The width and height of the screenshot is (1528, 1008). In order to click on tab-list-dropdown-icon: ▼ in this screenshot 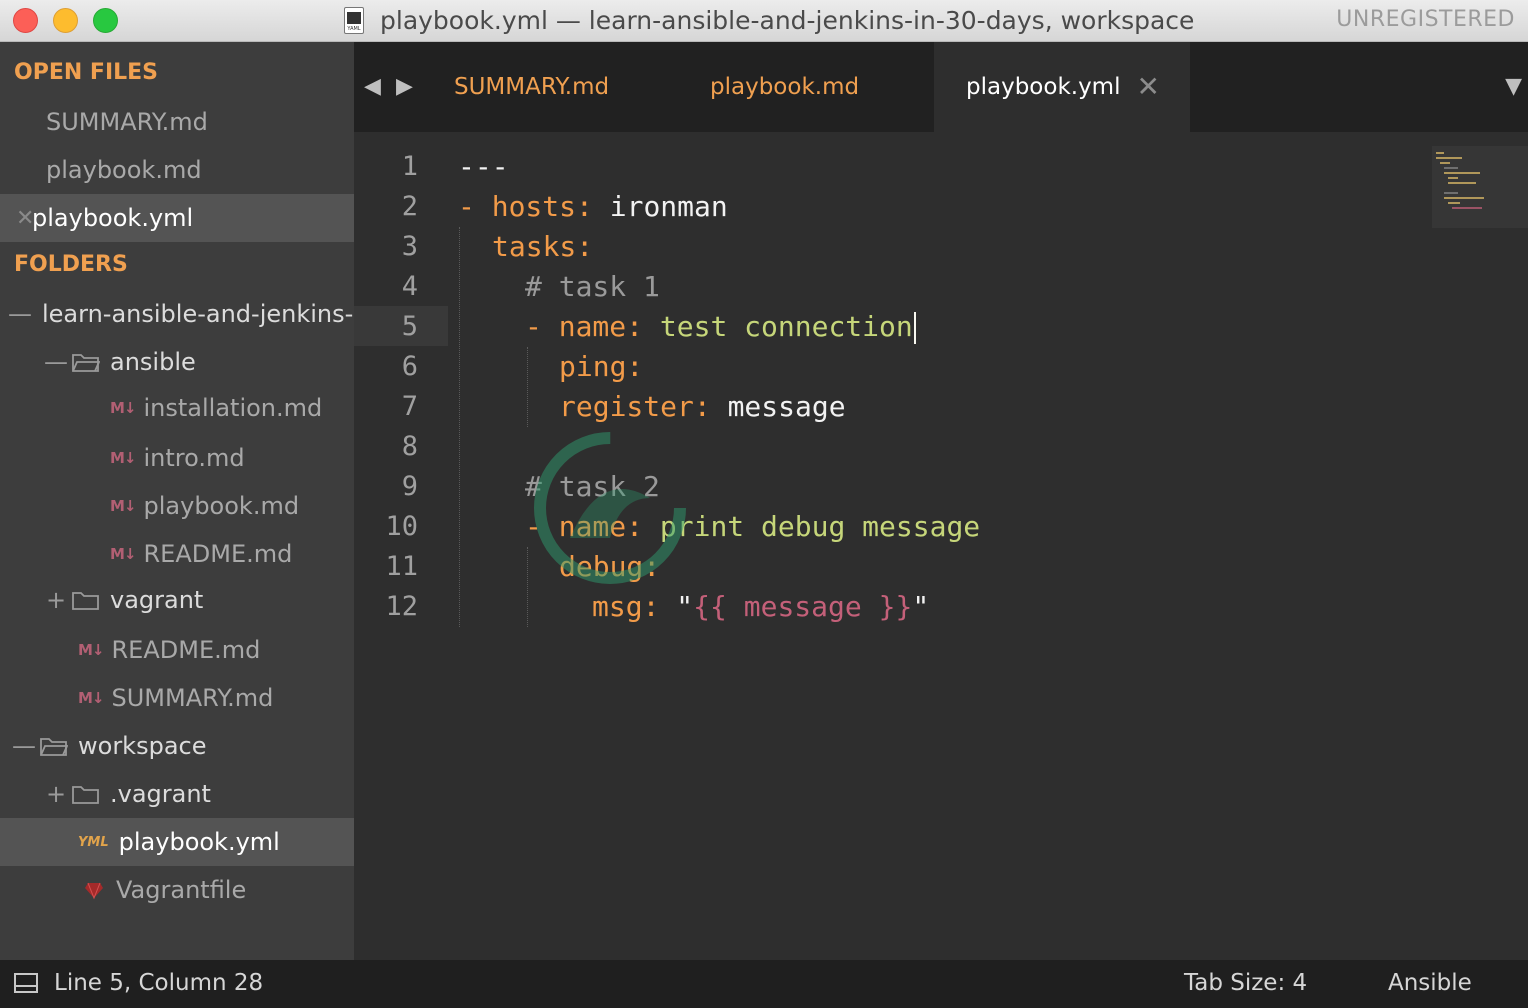, I will do `click(1513, 86)`.